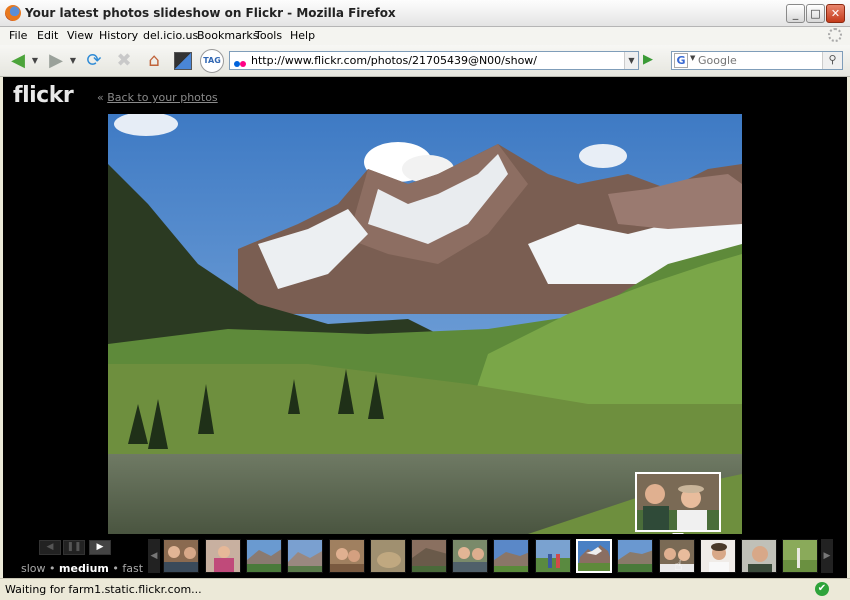 Image resolution: width=850 pixels, height=600 pixels. I want to click on security-check-icon: ✔, so click(822, 589).